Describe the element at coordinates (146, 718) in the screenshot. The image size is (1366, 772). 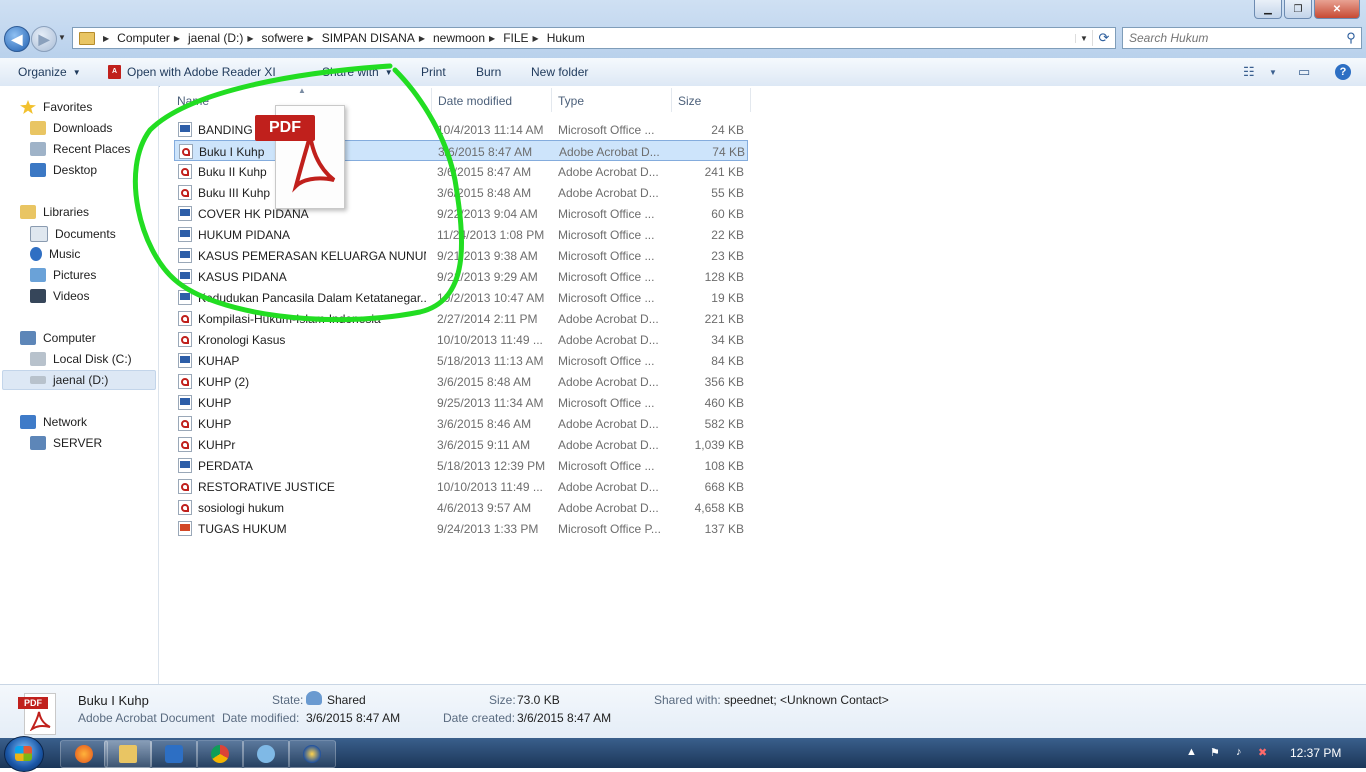
I see `details-subtitle: Adobe Acrobat Document` at that location.